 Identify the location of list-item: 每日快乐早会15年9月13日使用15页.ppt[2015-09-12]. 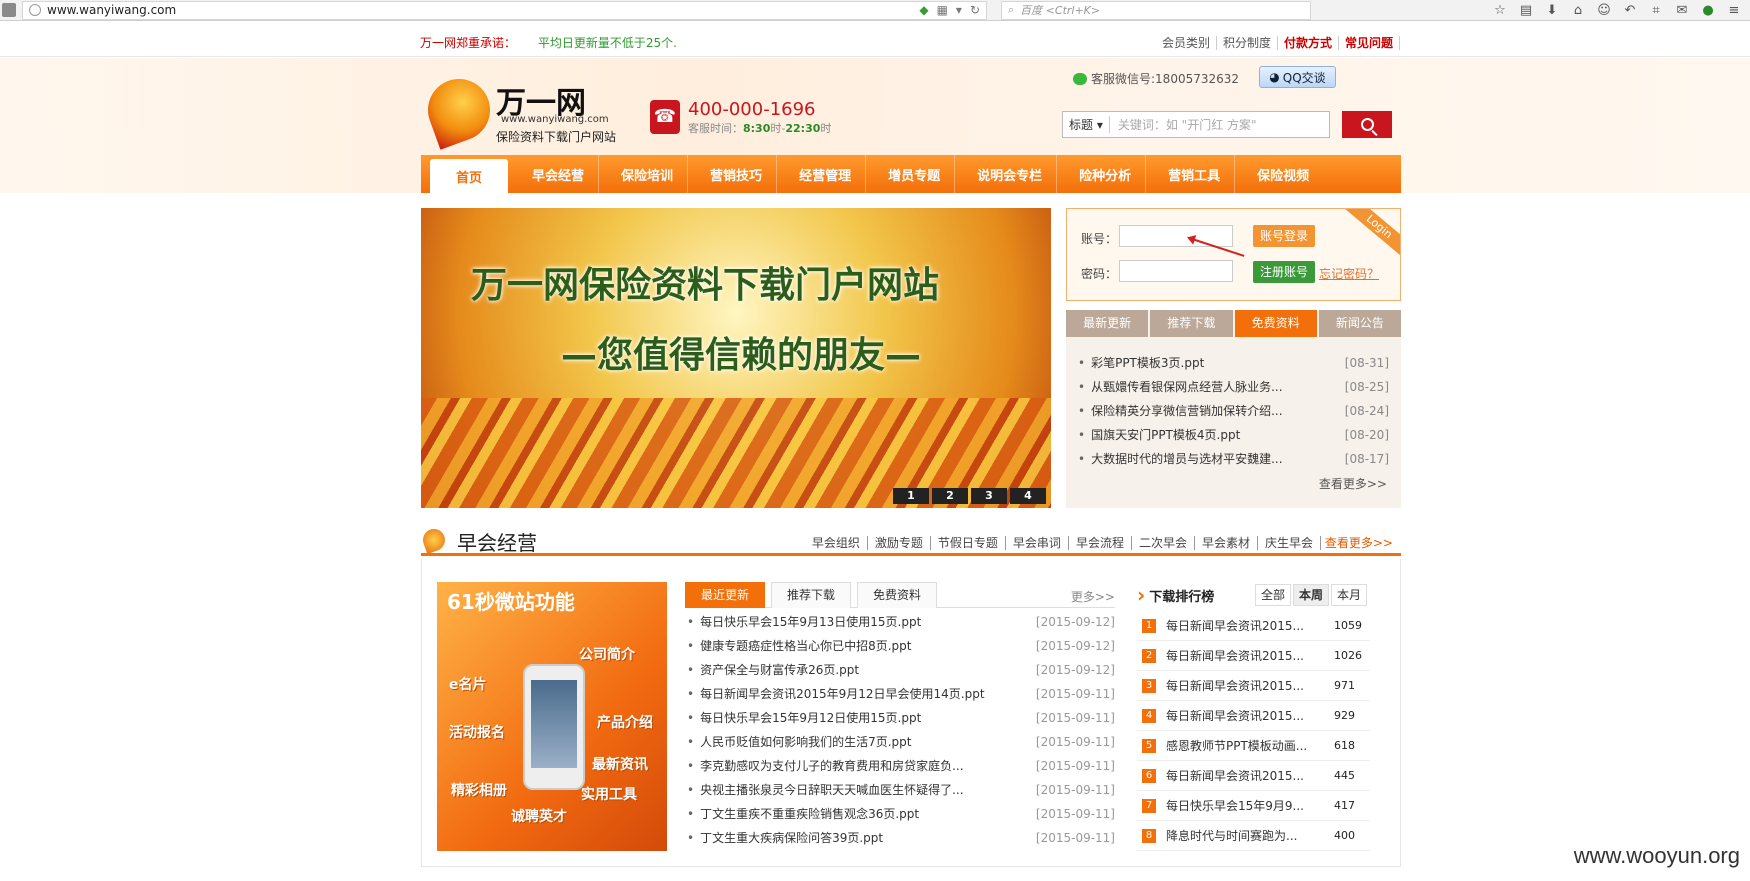
(900, 622).